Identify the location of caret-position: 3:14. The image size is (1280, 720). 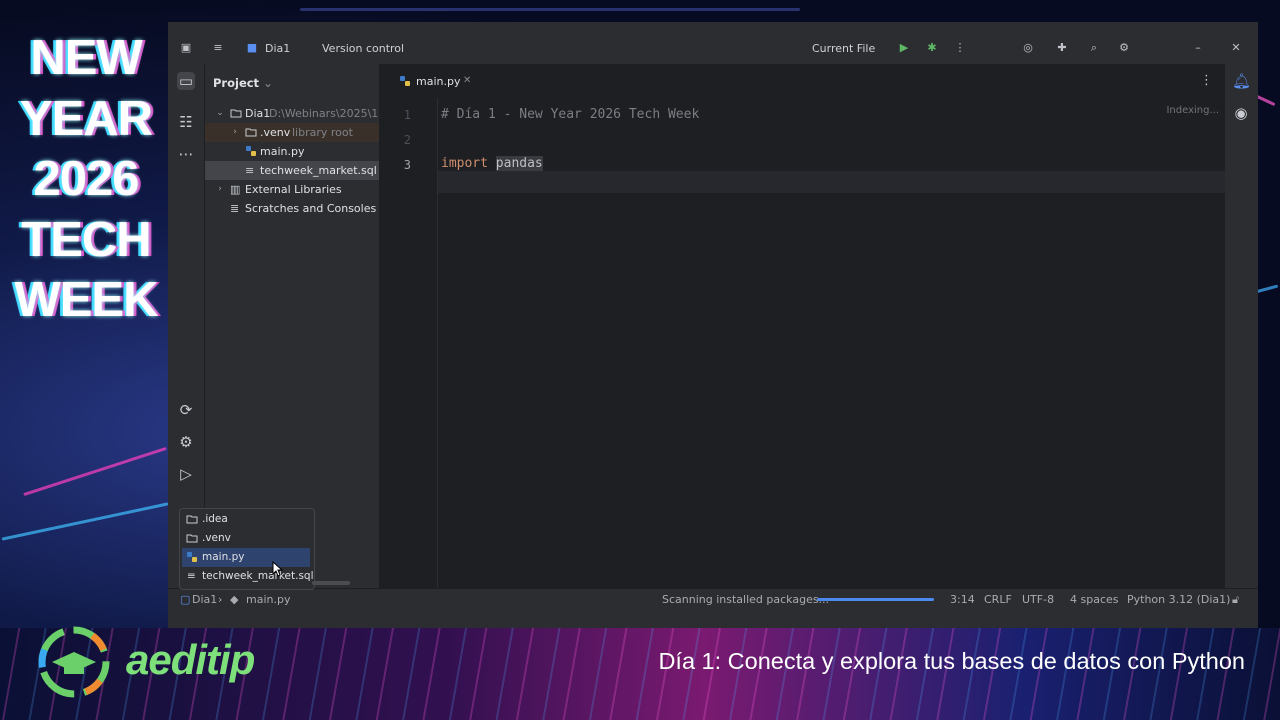
(962, 599).